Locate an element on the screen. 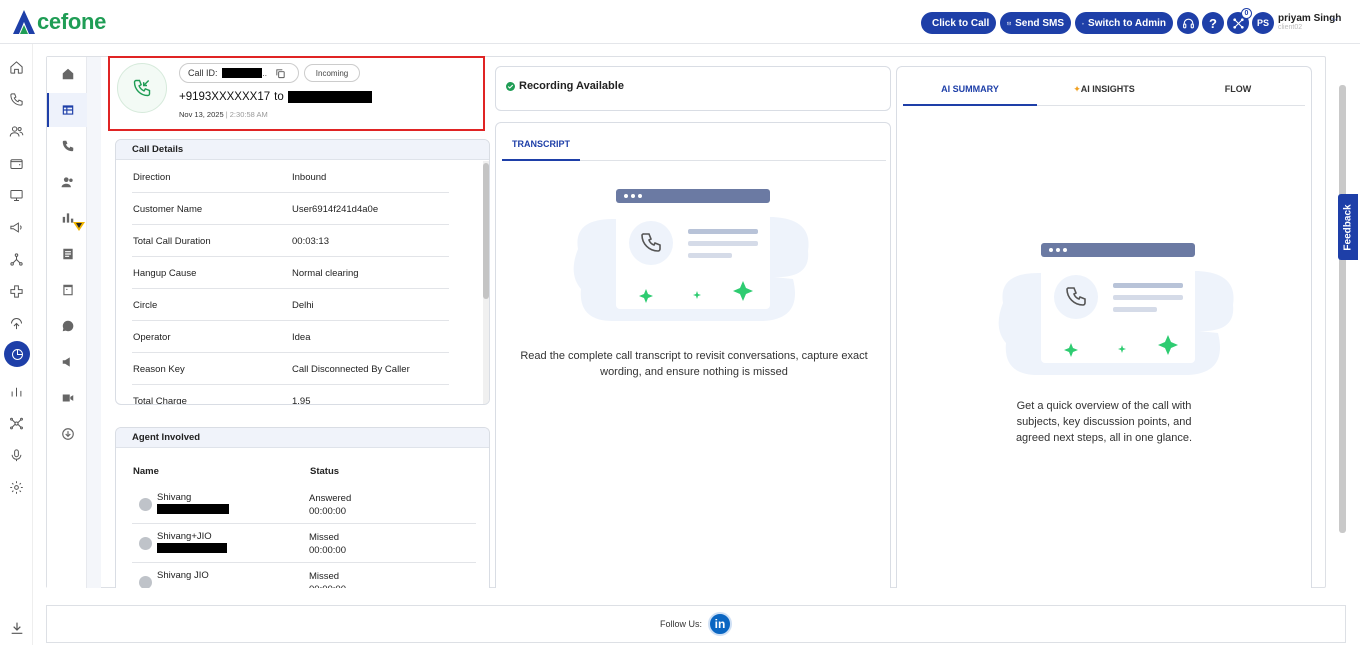 The width and height of the screenshot is (1360, 645). detail-key: Total Charge is located at coordinates (160, 400).